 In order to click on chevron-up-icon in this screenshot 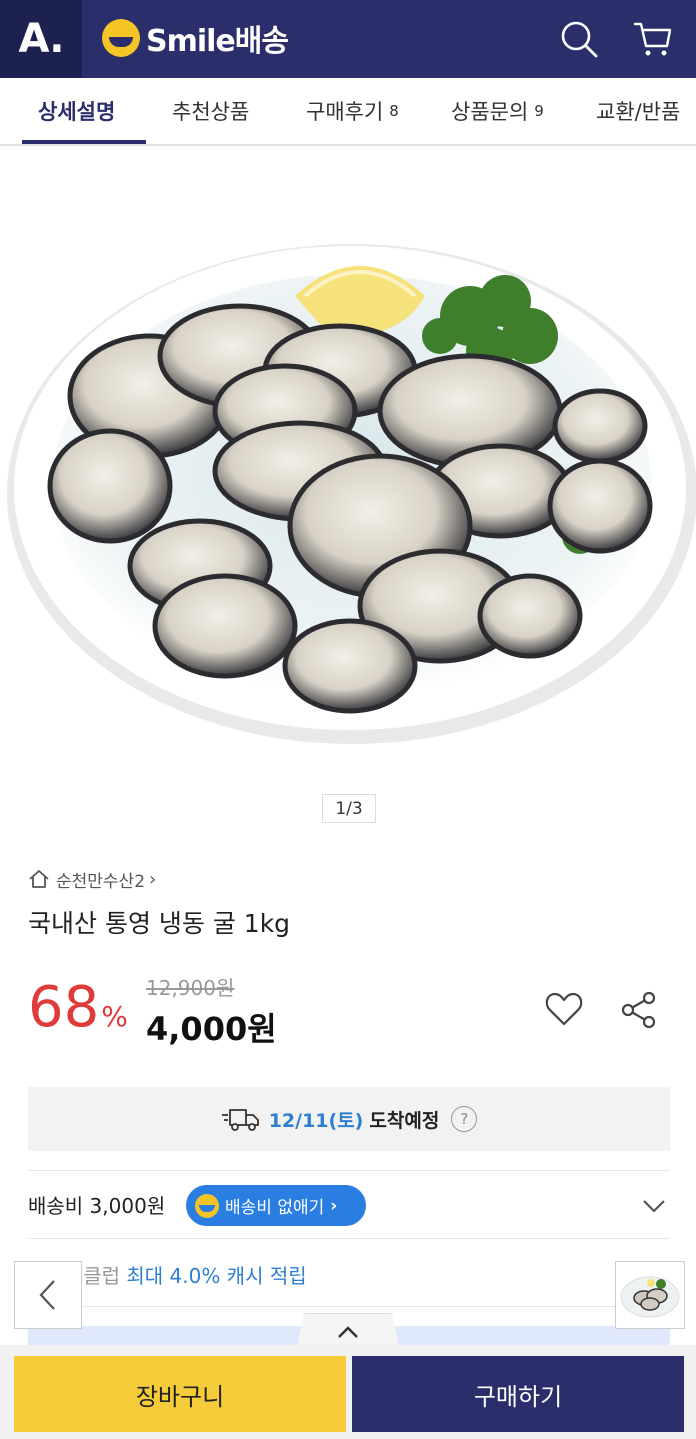, I will do `click(348, 1331)`.